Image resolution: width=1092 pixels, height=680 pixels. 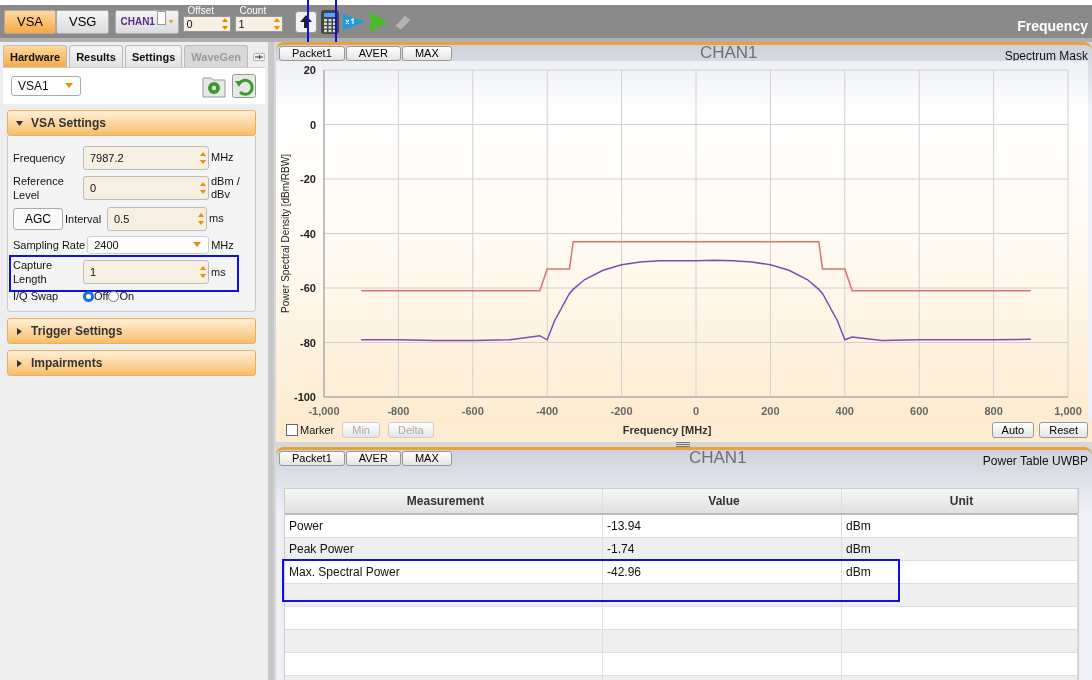 What do you see at coordinates (131, 363) in the screenshot?
I see `section-header: Impairments` at bounding box center [131, 363].